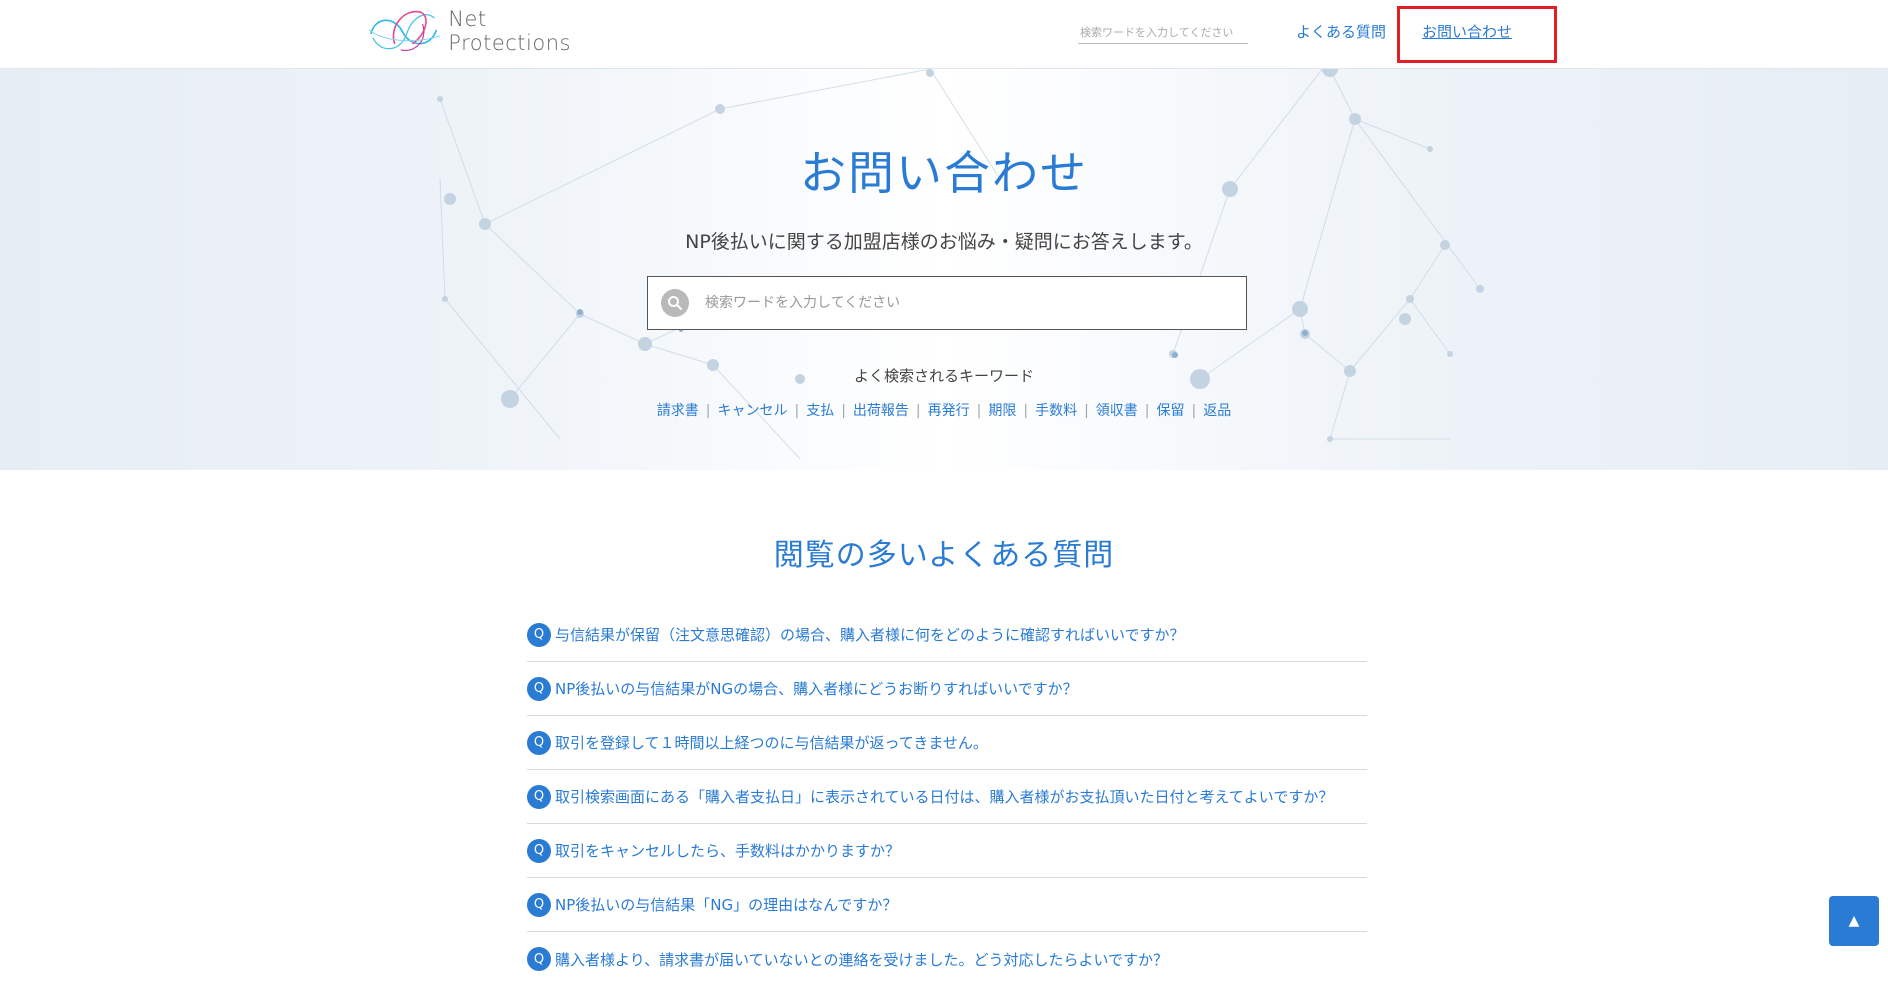 The width and height of the screenshot is (1888, 986). I want to click on popular-keywords-title: よく検索されるキーワード, so click(943, 376).